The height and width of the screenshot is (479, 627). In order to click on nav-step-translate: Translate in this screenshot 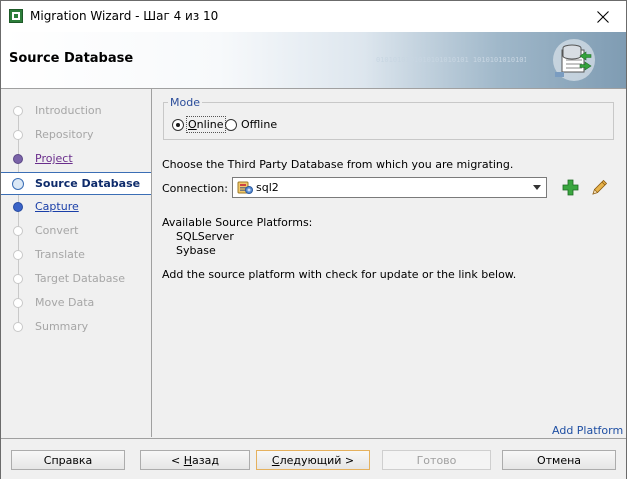, I will do `click(76, 255)`.